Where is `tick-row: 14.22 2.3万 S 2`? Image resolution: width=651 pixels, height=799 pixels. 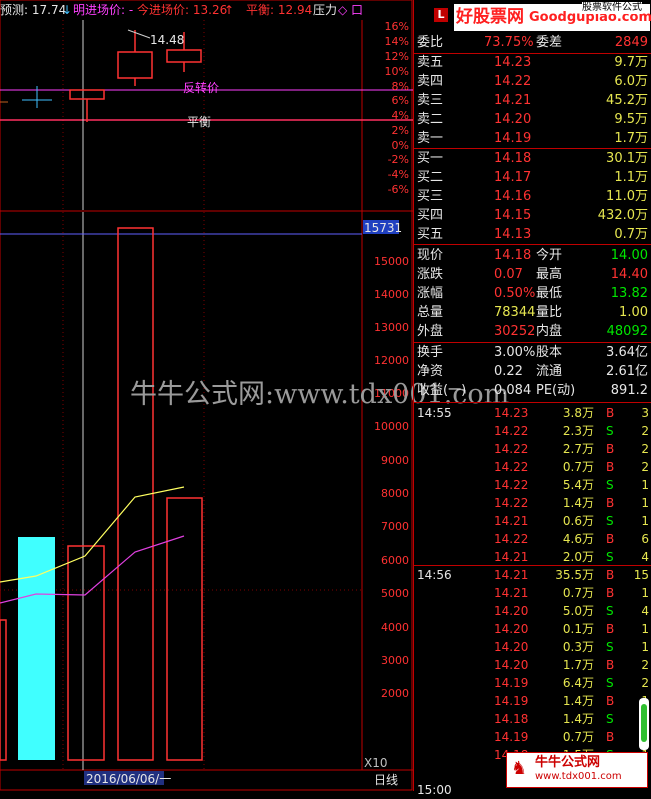
tick-row: 14.22 2.3万 S 2 is located at coordinates (571, 431).